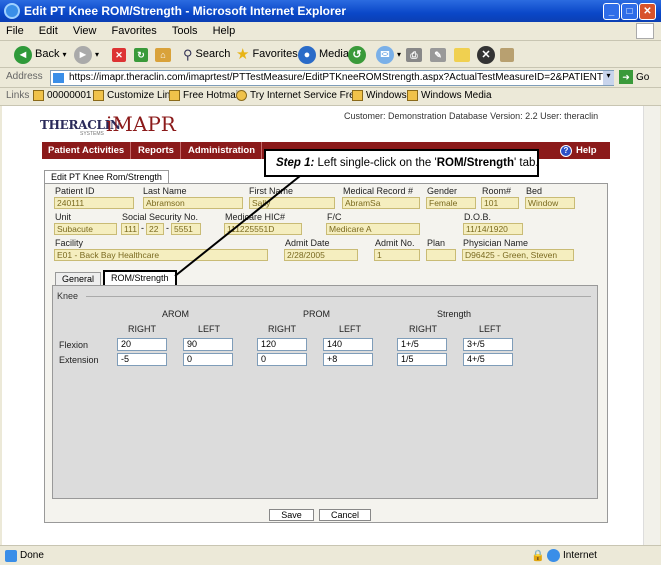  What do you see at coordinates (580, 555) in the screenshot?
I see `status-zone: Internet` at bounding box center [580, 555].